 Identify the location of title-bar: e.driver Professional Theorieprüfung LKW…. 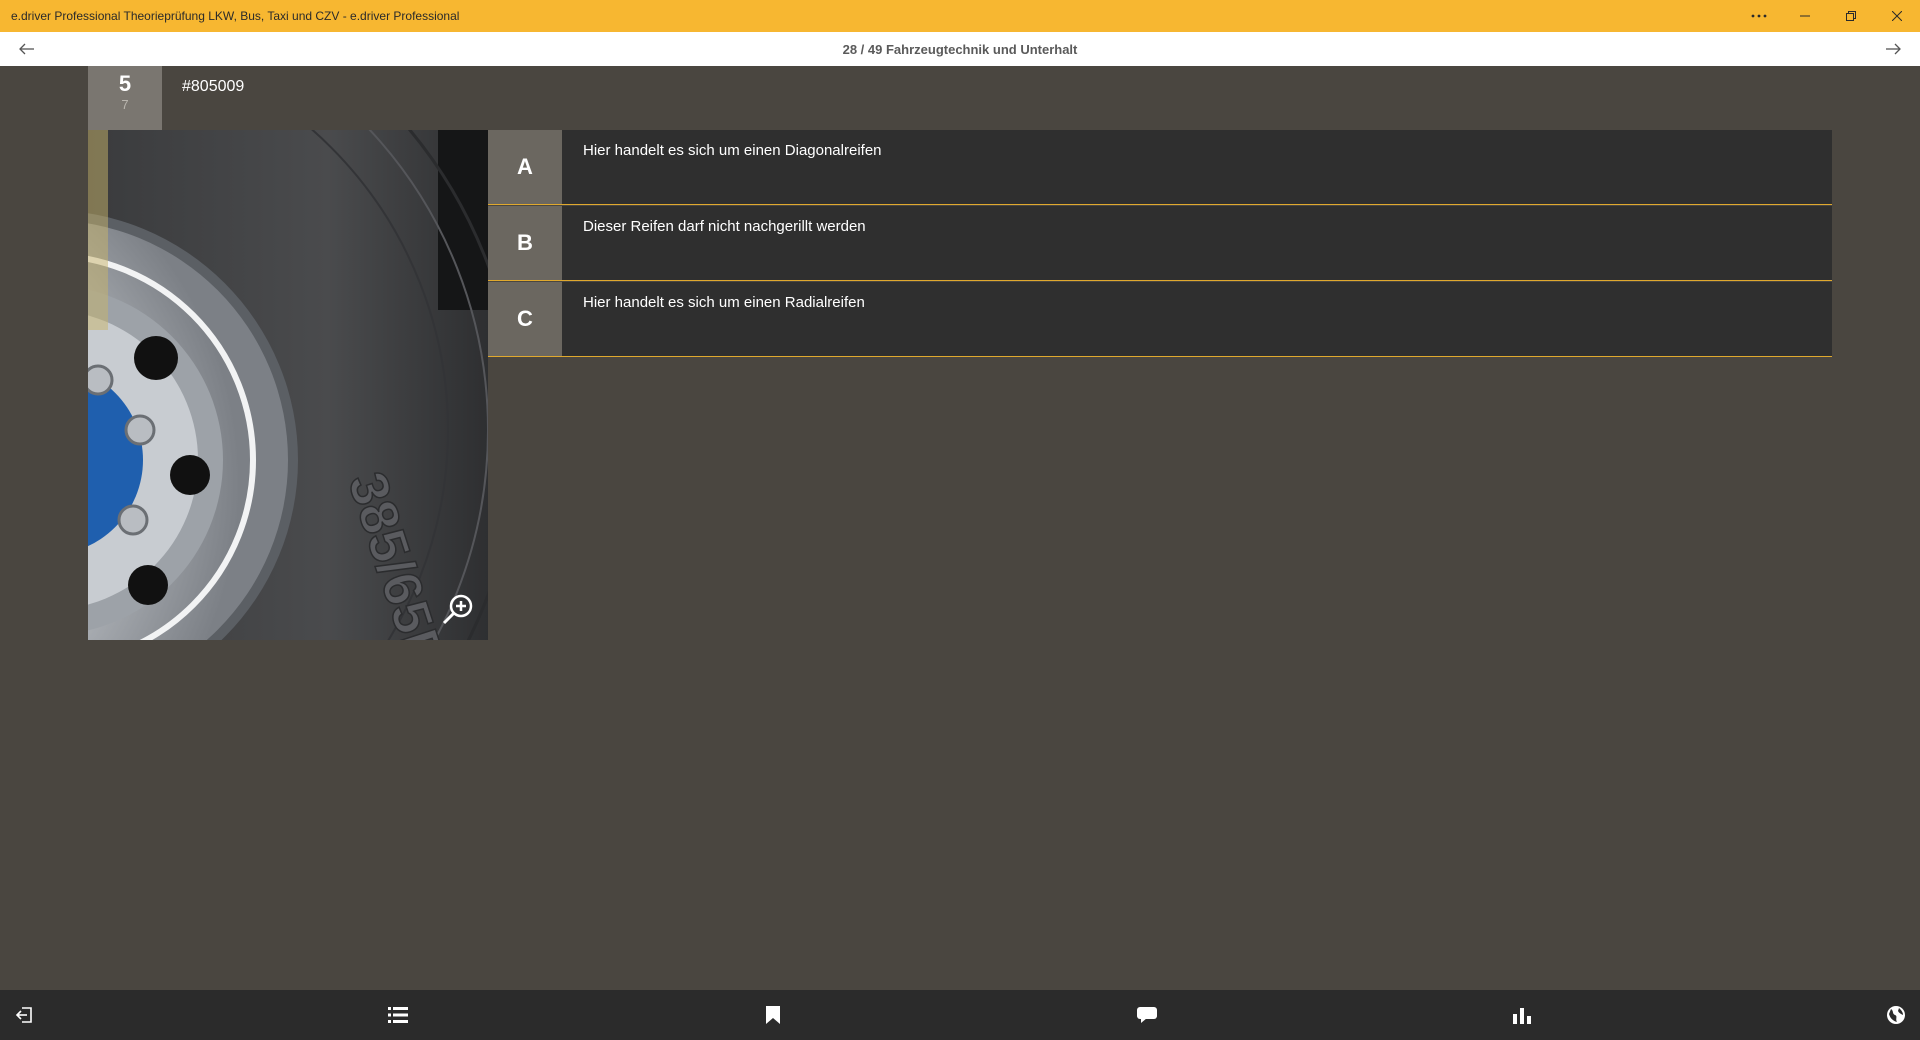
(960, 16).